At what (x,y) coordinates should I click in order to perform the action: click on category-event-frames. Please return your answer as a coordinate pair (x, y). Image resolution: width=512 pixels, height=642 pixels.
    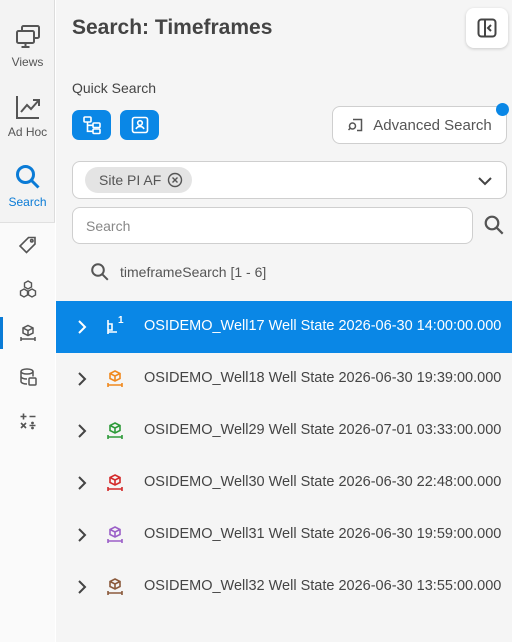
    Looking at the image, I should click on (27, 377).